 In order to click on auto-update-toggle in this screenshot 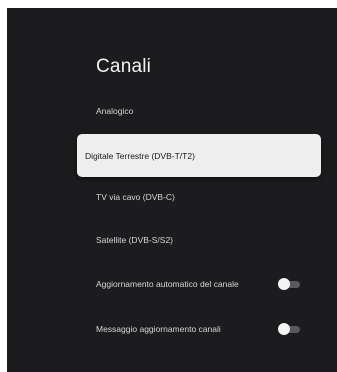, I will do `click(289, 284)`.